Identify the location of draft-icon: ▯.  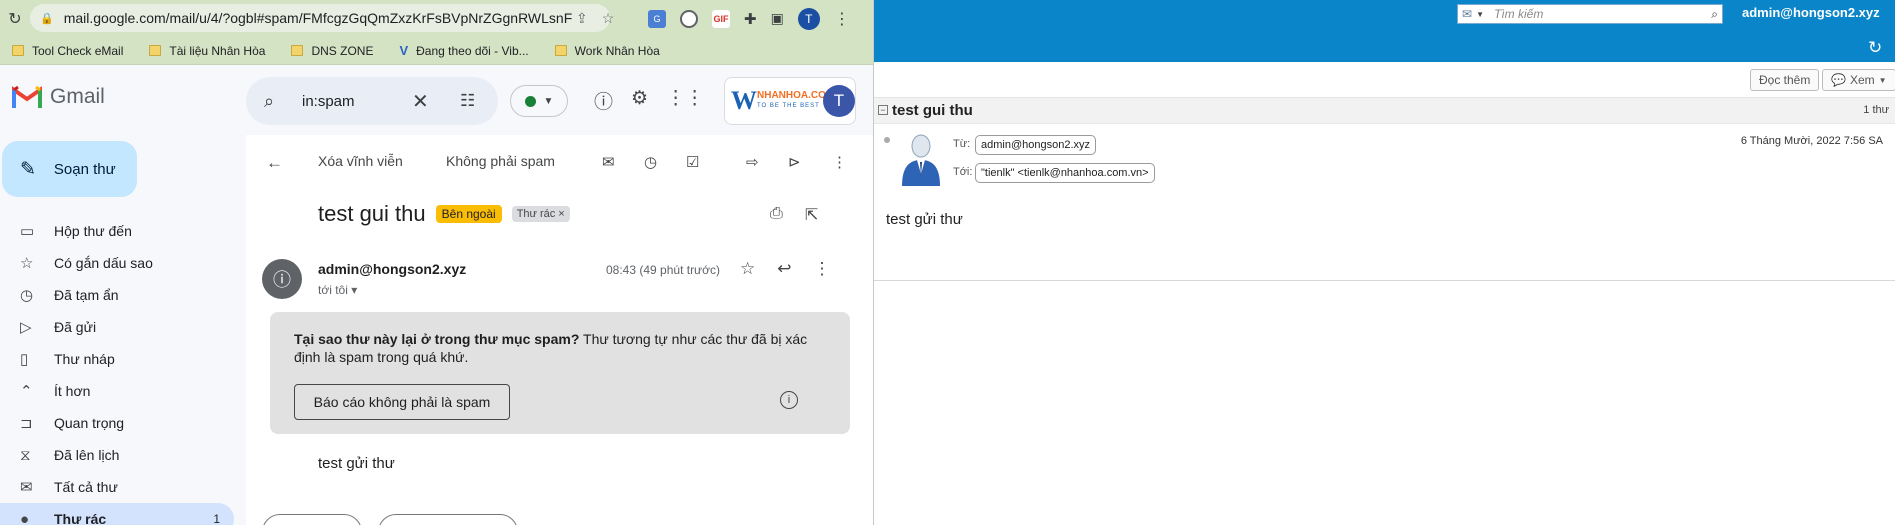
(24, 359).